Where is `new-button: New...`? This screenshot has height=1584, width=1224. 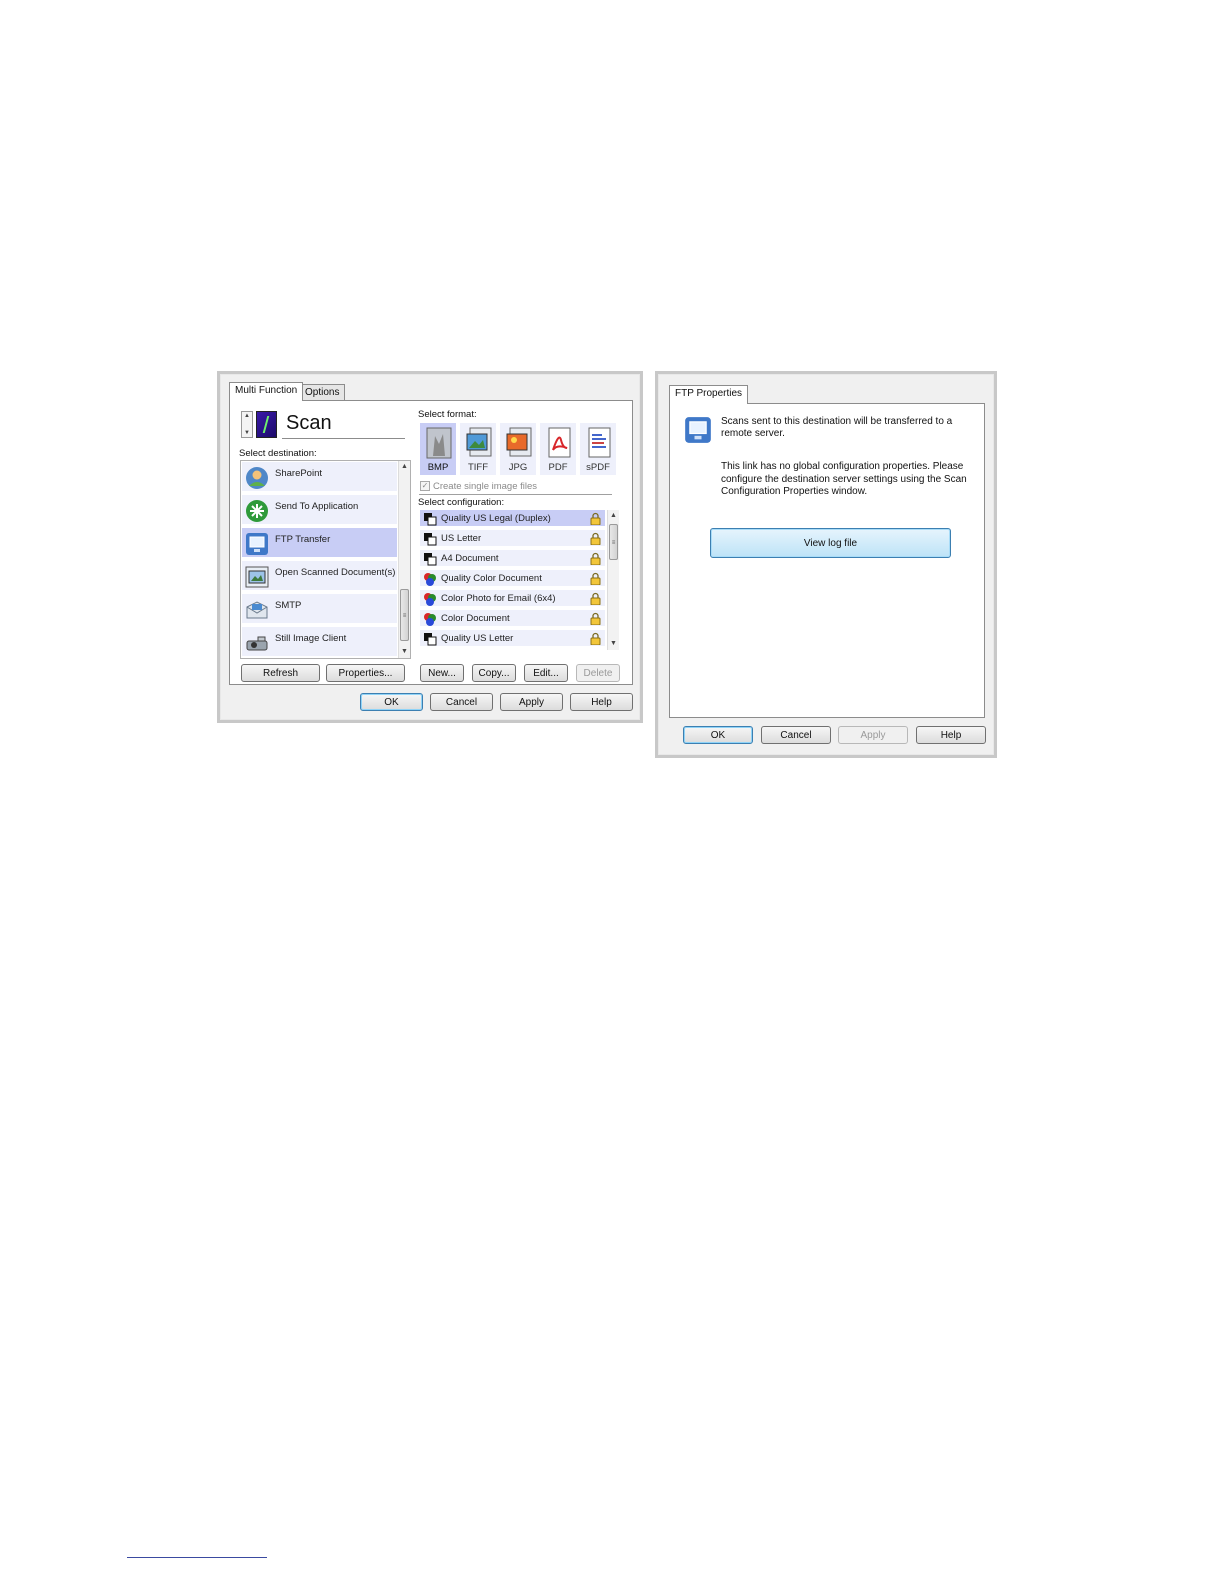 new-button: New... is located at coordinates (442, 673).